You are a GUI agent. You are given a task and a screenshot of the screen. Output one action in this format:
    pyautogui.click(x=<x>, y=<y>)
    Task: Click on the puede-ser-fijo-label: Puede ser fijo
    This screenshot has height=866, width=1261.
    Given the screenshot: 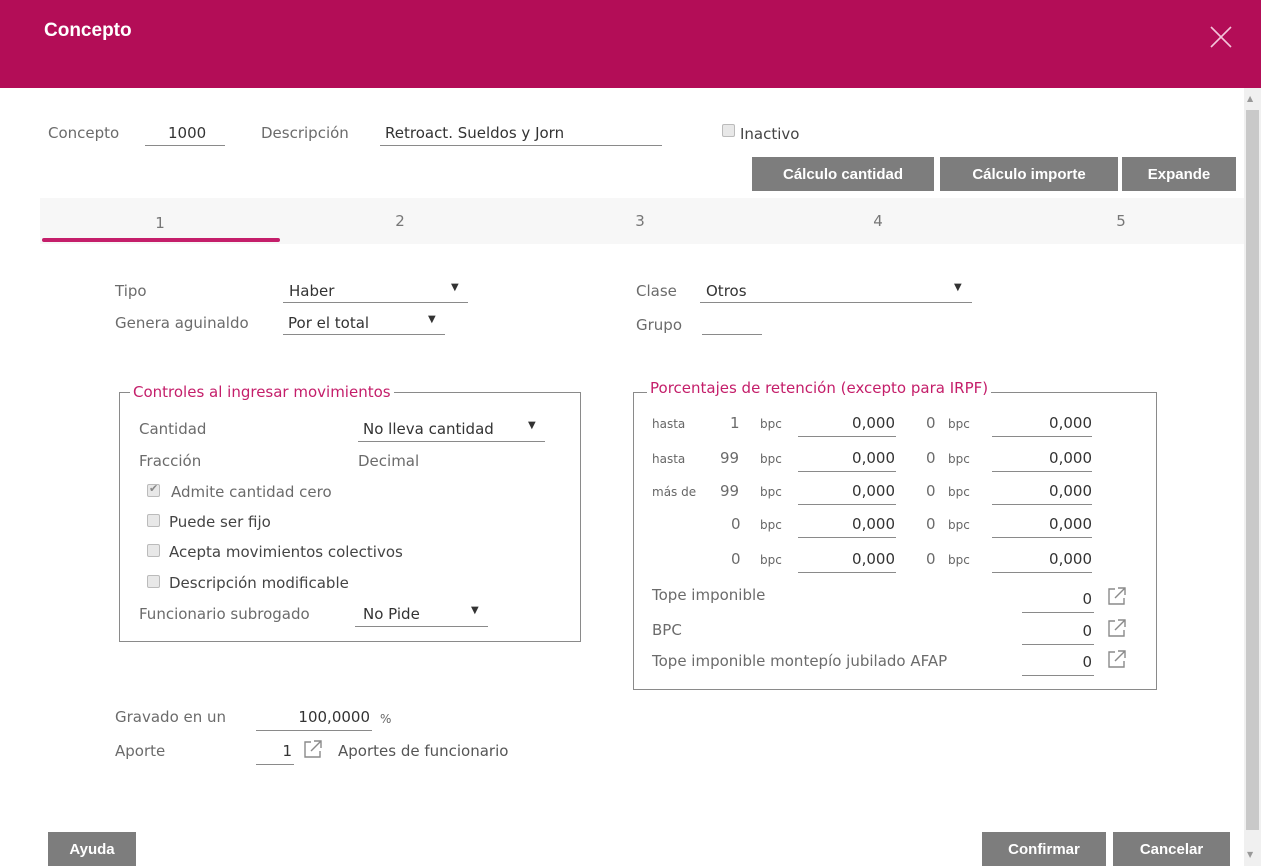 What is the action you would take?
    pyautogui.click(x=220, y=522)
    